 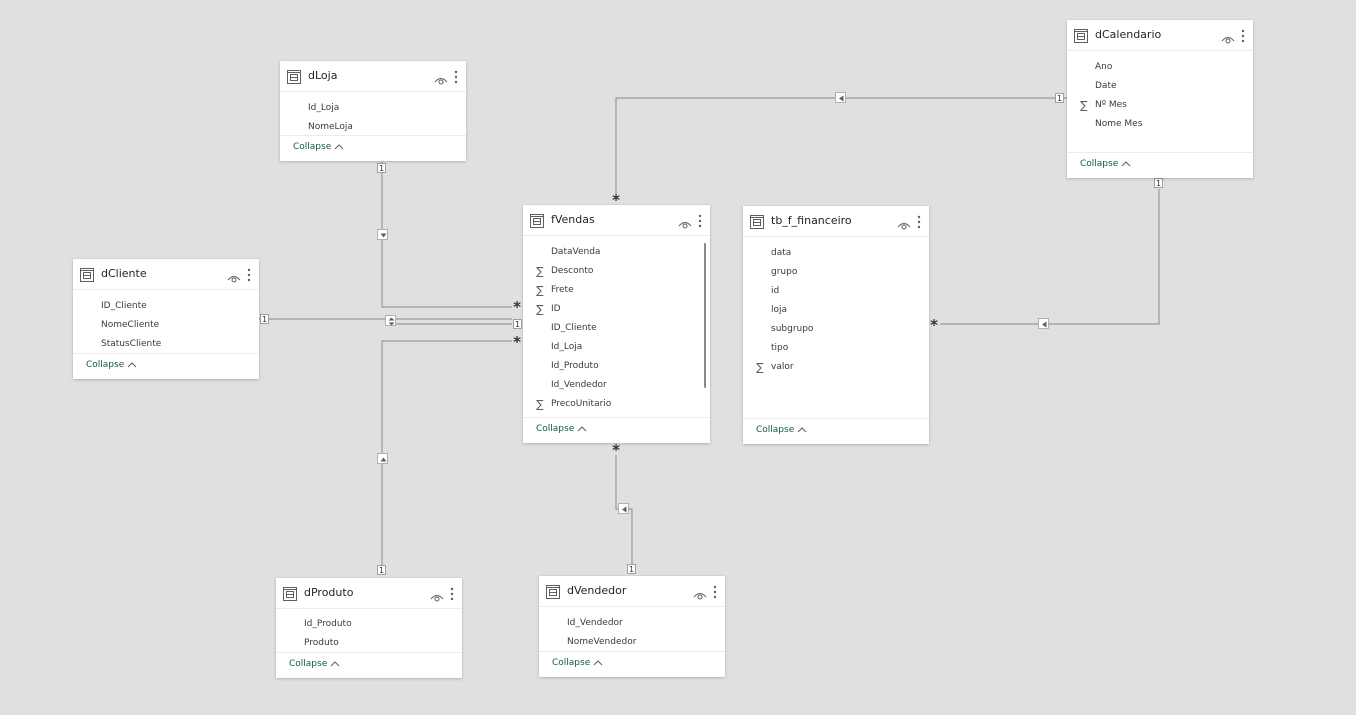 I want to click on relationship-line-dproduto-fvendas, so click(x=446, y=453).